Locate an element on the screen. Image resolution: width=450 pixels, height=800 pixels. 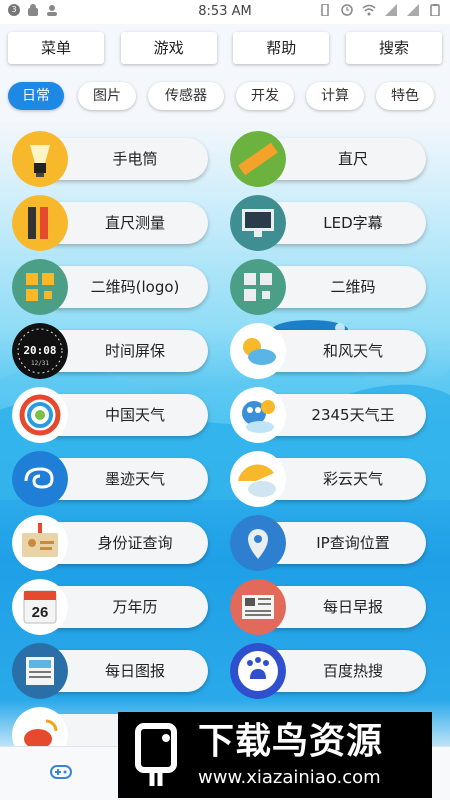
clock-screensaver-icon: 20:08 12/31 is located at coordinates (40, 351).